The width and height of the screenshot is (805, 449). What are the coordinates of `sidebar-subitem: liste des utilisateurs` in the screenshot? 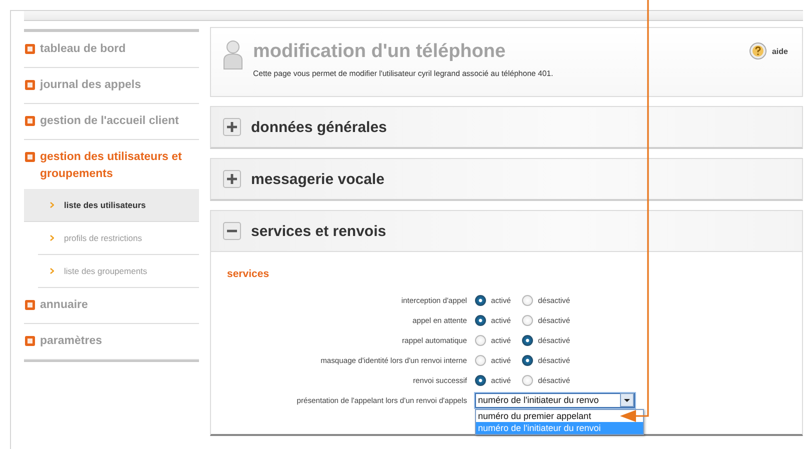 It's located at (111, 205).